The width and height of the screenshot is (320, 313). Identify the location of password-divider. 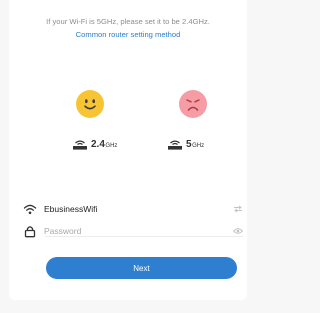
(144, 236).